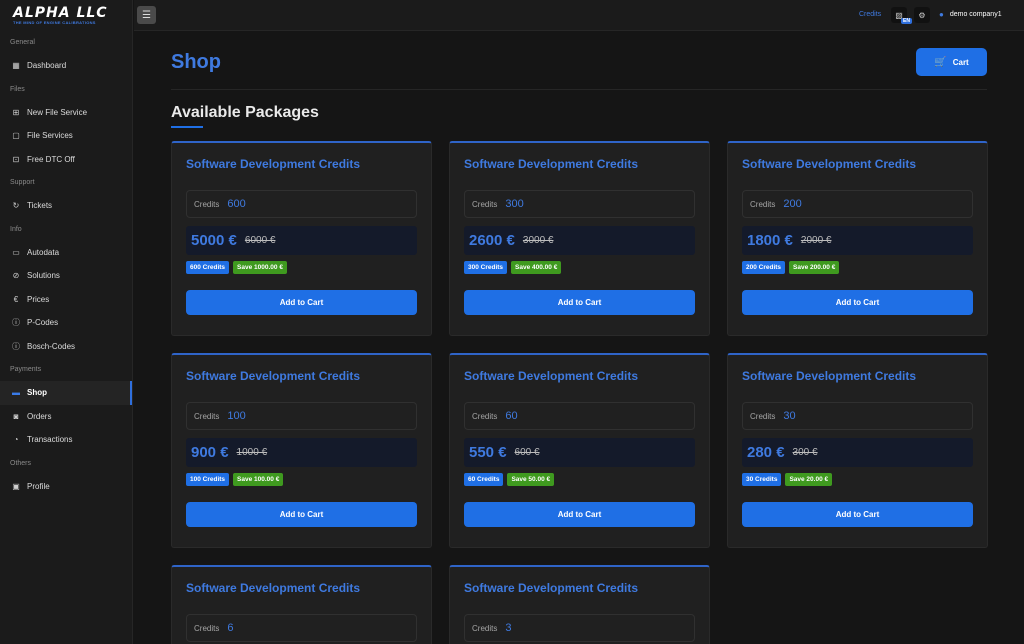 The width and height of the screenshot is (1024, 644). Describe the element at coordinates (16, 486) in the screenshot. I see `profile-icon: ▣` at that location.